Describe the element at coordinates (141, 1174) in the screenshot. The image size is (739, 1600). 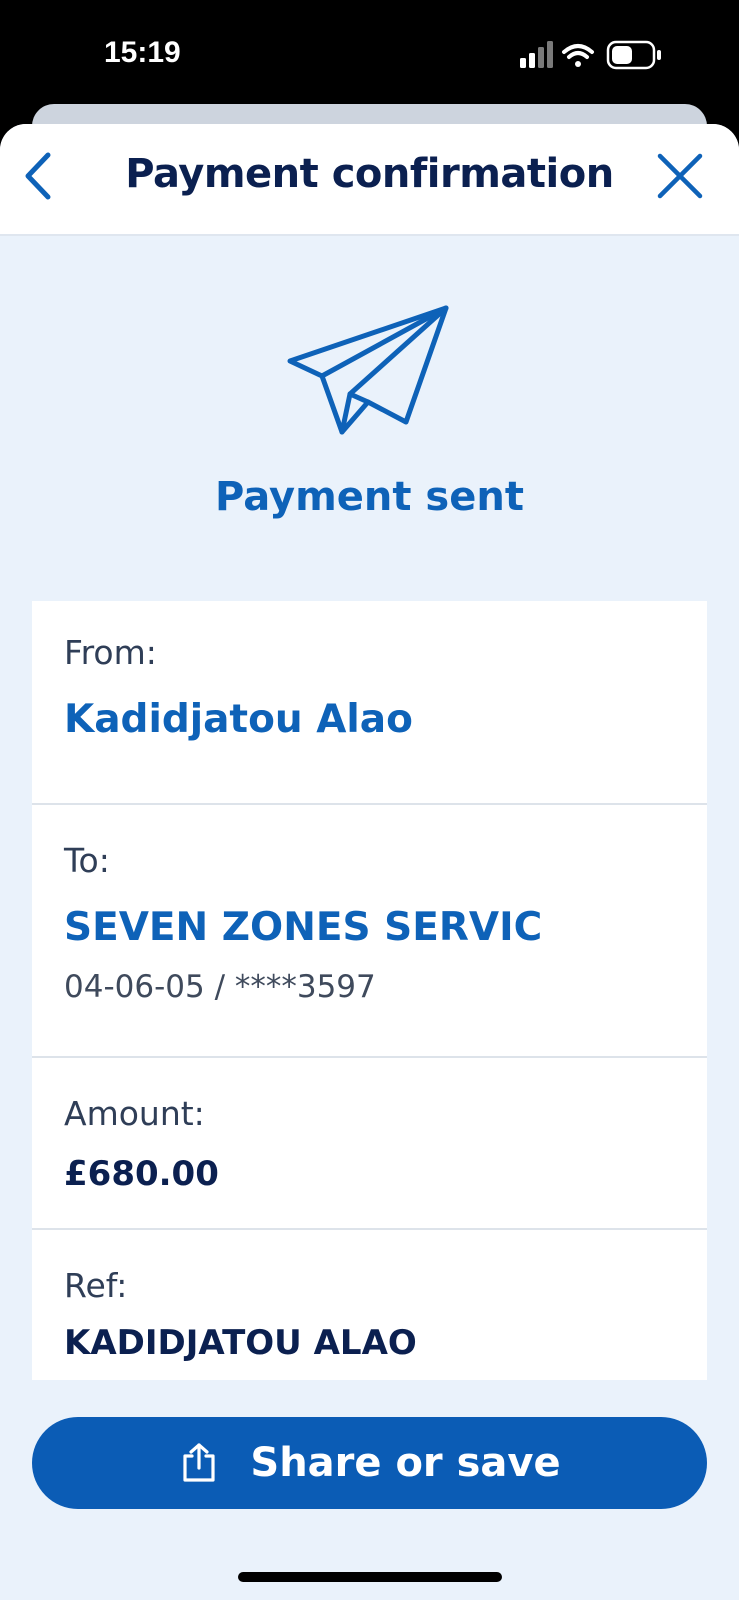
I see `amount-value: £680.00` at that location.